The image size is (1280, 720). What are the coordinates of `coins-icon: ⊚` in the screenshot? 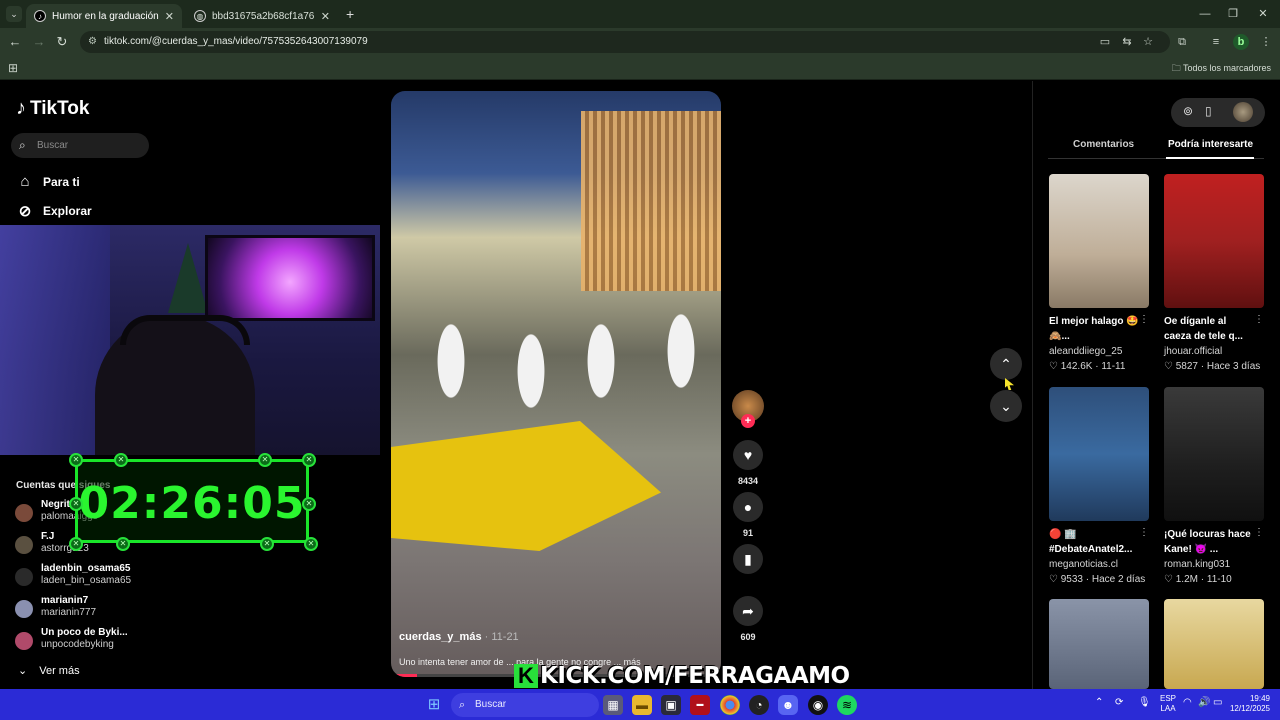 It's located at (1188, 111).